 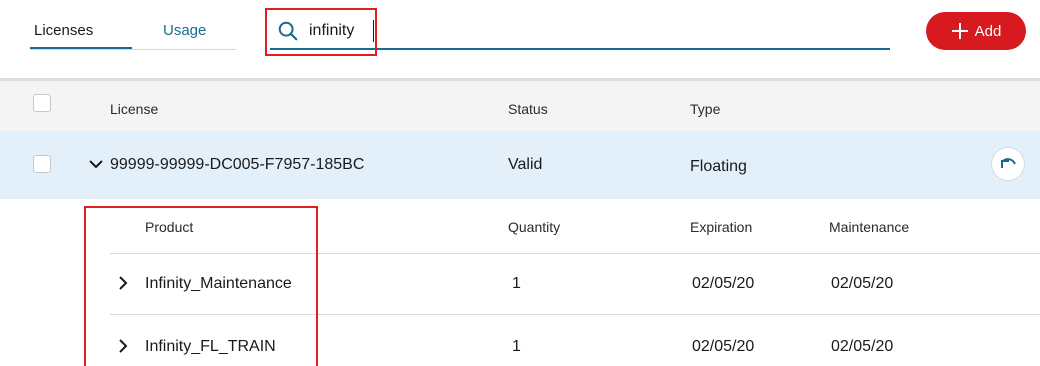 What do you see at coordinates (528, 109) in the screenshot?
I see `column-header-status: Status` at bounding box center [528, 109].